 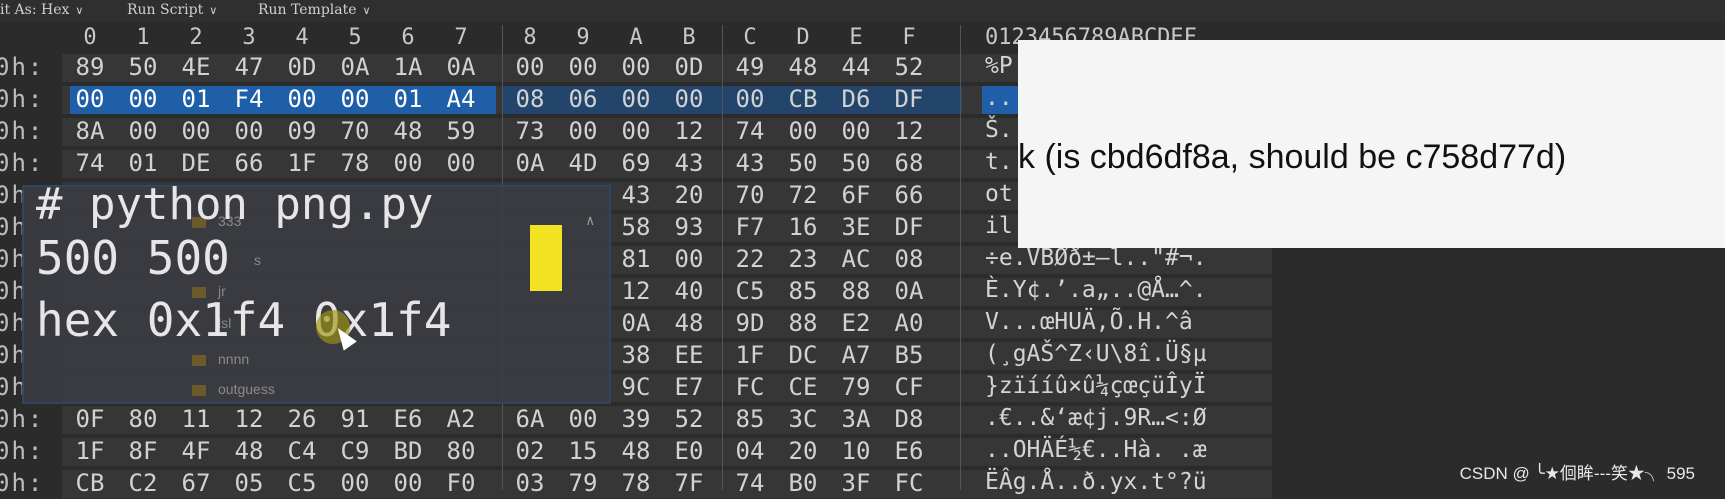 I want to click on ascii-text: ÷e.VBØð±—l.."#¬., so click(x=1096, y=258).